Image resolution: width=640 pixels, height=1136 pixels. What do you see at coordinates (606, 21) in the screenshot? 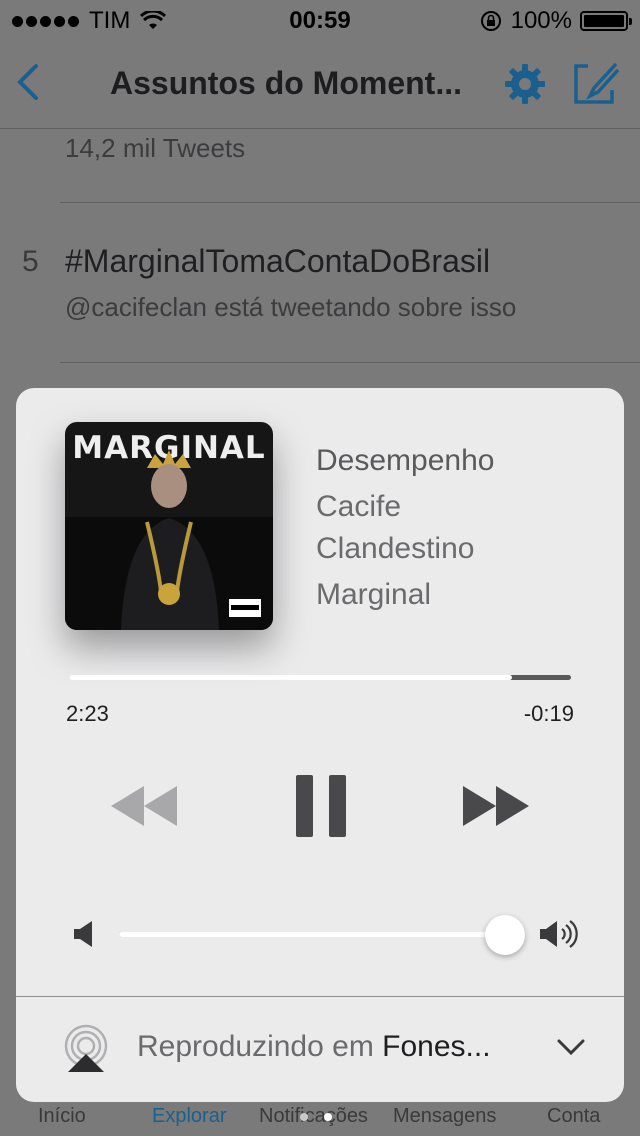
I see `battery-icon` at bounding box center [606, 21].